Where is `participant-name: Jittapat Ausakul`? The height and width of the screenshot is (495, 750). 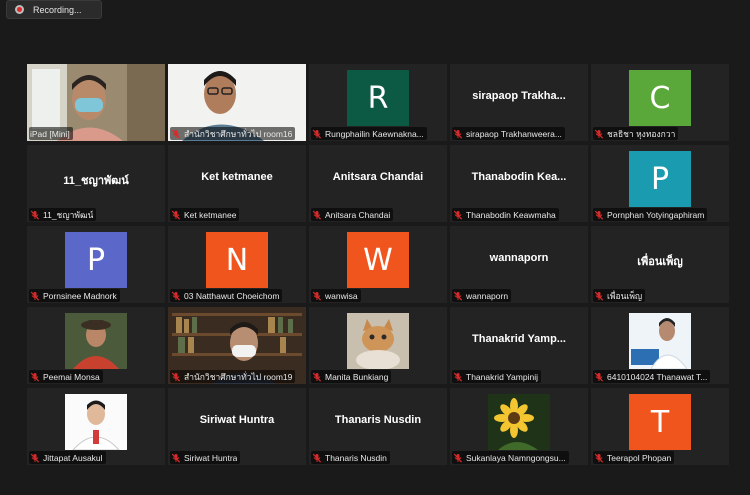
participant-name: Jittapat Ausakul is located at coordinates (73, 457).